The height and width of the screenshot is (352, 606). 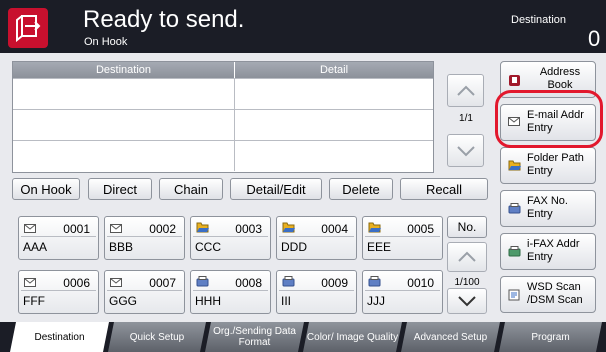 I want to click on column-header-detail: Detail, so click(x=334, y=70).